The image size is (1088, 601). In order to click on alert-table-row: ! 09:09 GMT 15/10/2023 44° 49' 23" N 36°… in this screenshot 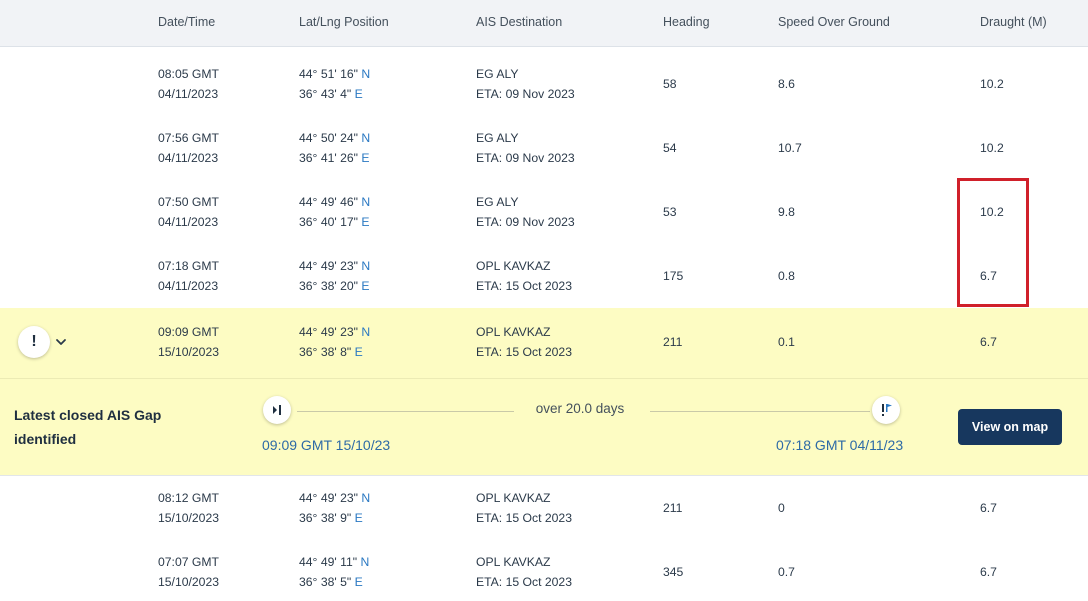, I will do `click(544, 343)`.